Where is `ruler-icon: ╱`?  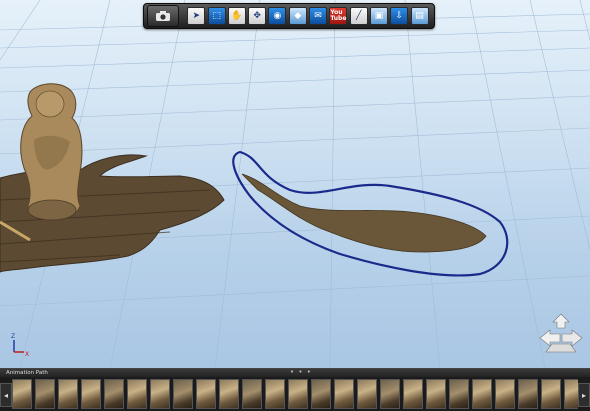 ruler-icon: ╱ is located at coordinates (358, 15).